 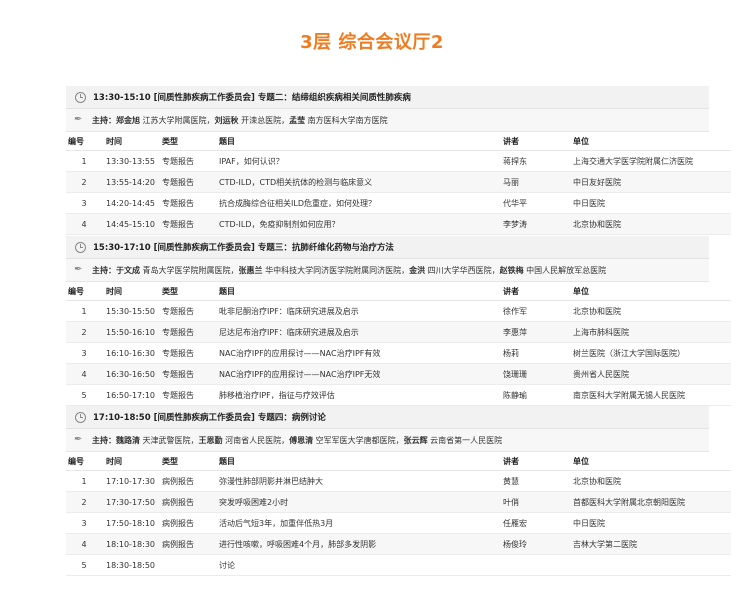 What do you see at coordinates (650, 161) in the screenshot?
I see `table-cell: 上海交通大学医学院附属仁济医院` at bounding box center [650, 161].